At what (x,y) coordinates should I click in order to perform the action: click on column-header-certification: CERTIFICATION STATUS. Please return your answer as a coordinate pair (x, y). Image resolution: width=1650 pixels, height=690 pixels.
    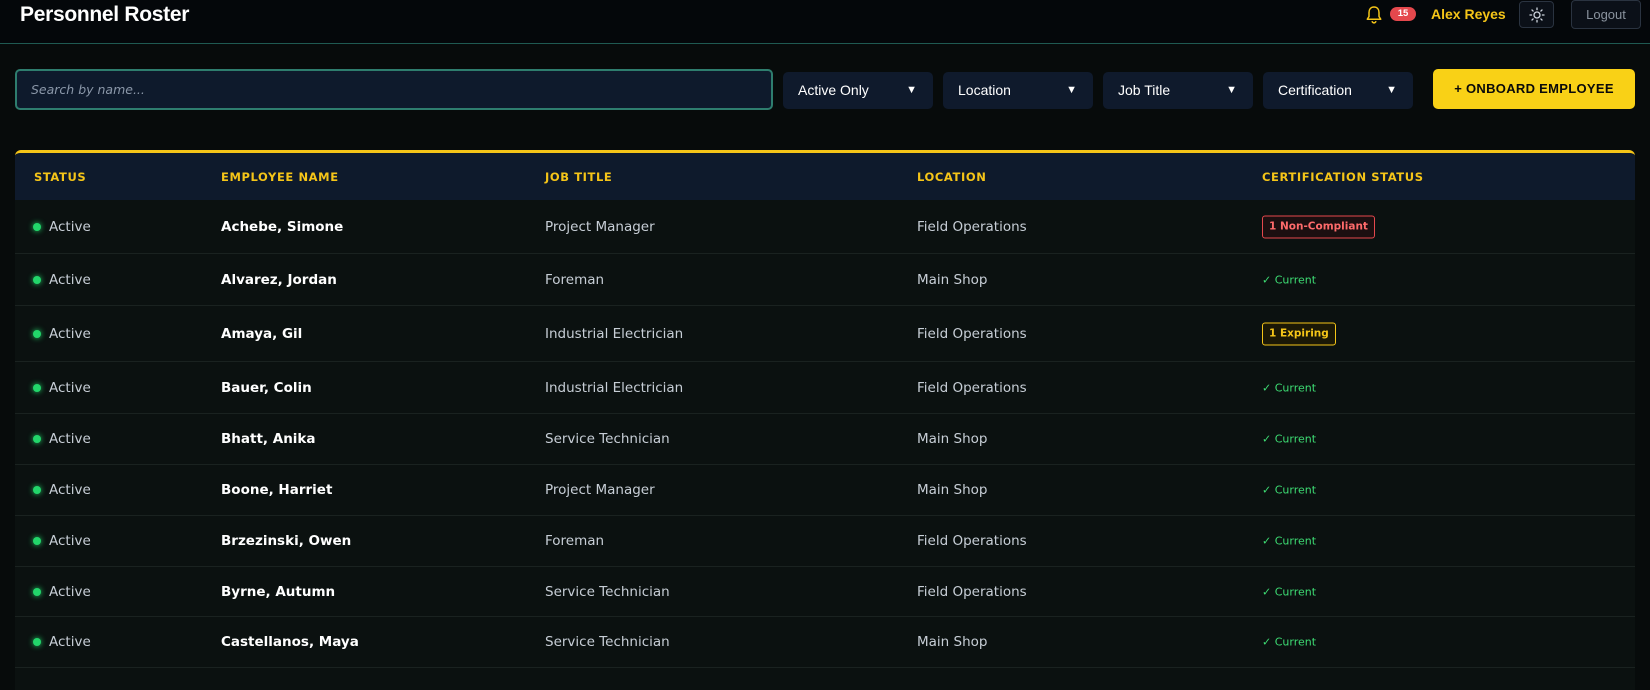
    Looking at the image, I should click on (1343, 177).